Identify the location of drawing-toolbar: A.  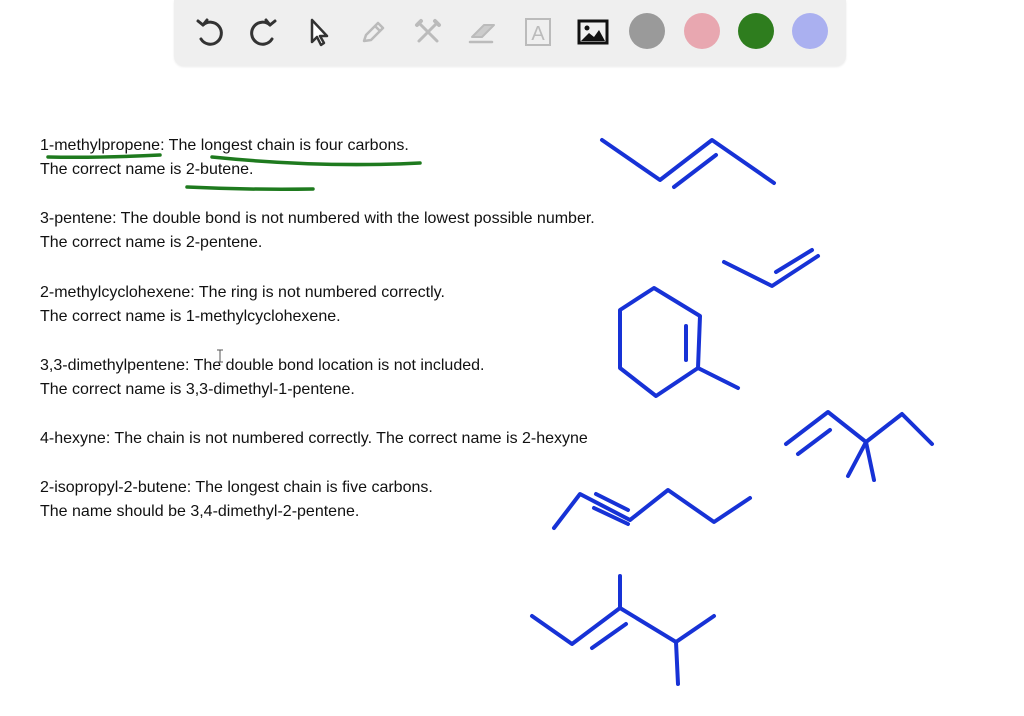
(510, 33).